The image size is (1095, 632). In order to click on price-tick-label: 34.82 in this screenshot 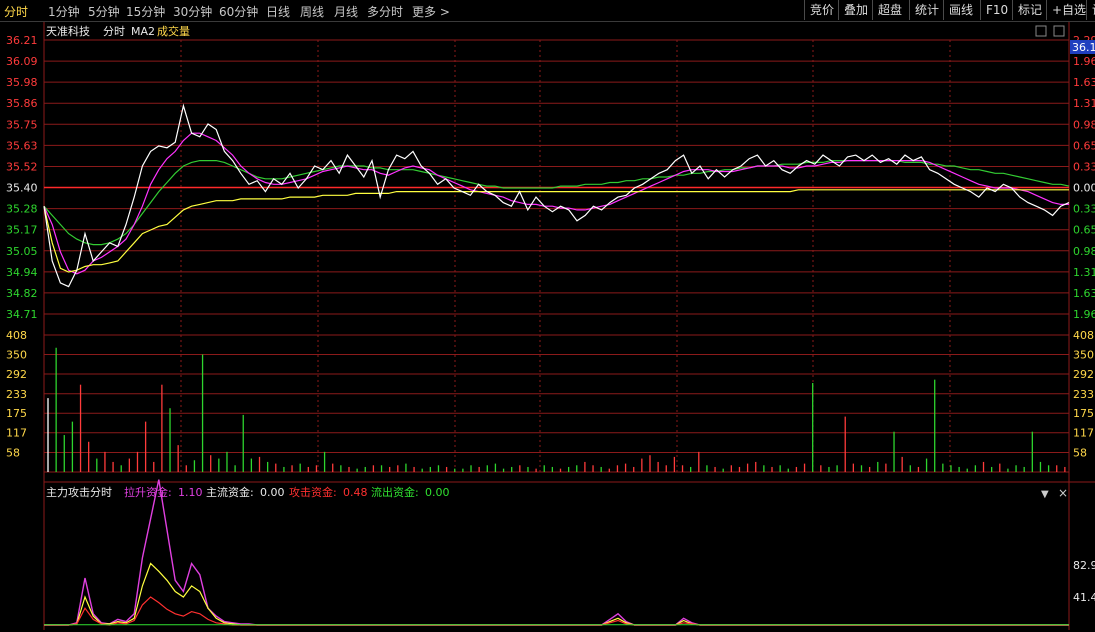, I will do `click(22, 293)`.